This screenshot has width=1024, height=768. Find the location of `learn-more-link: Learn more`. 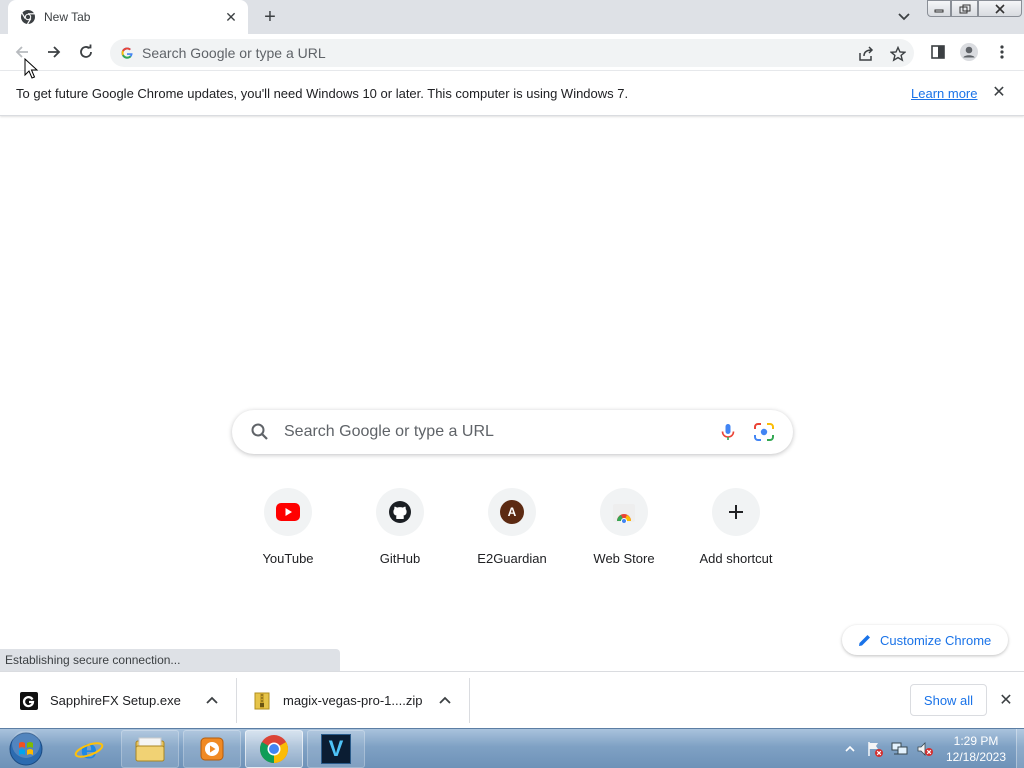

learn-more-link: Learn more is located at coordinates (944, 93).